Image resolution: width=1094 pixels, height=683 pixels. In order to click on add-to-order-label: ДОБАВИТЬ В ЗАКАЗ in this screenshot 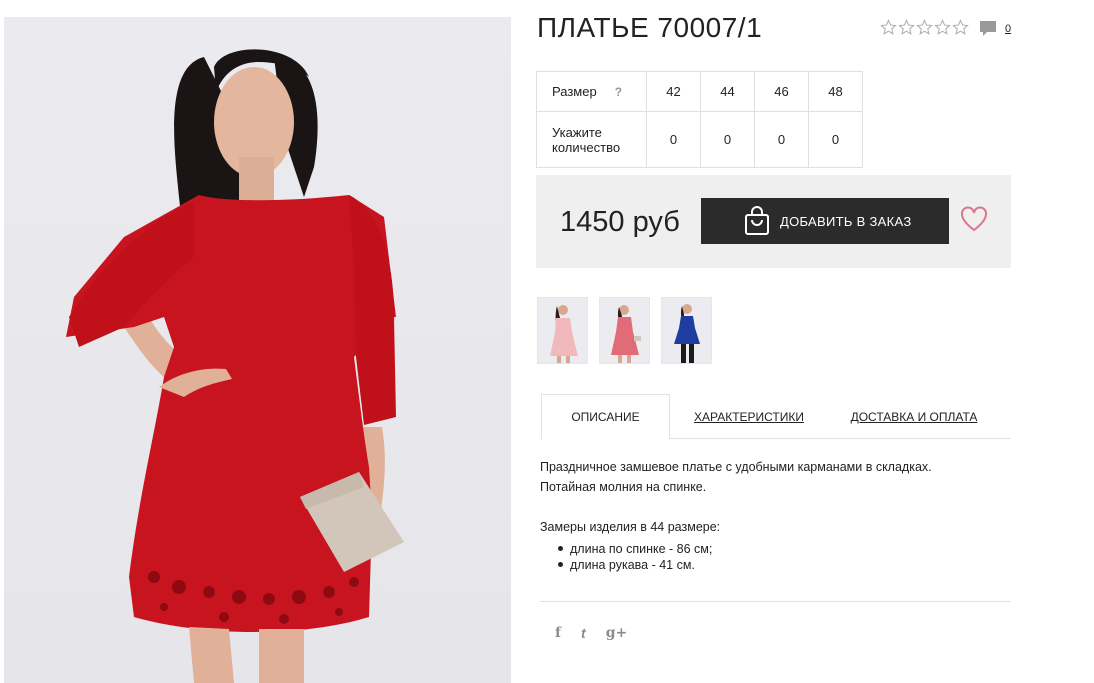, I will do `click(846, 221)`.